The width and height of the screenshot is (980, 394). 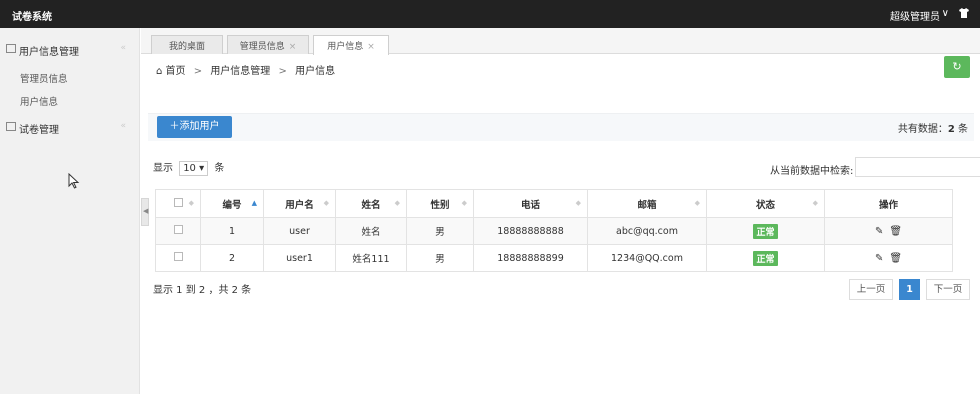 I want to click on tab-label: 我的桌面, so click(x=186, y=47).